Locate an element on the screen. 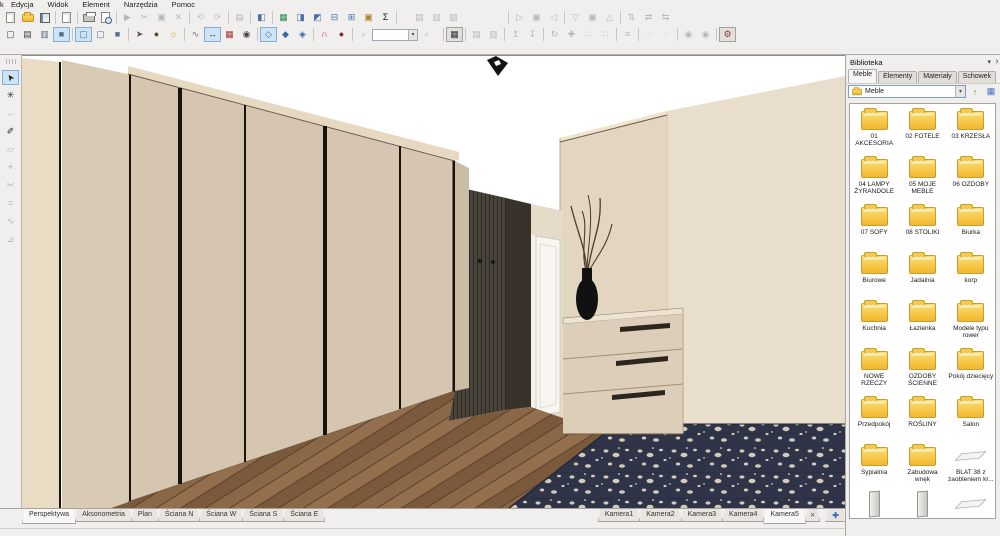 This screenshot has width=1000, height=536. price-window-button: ◨ is located at coordinates (300, 17).